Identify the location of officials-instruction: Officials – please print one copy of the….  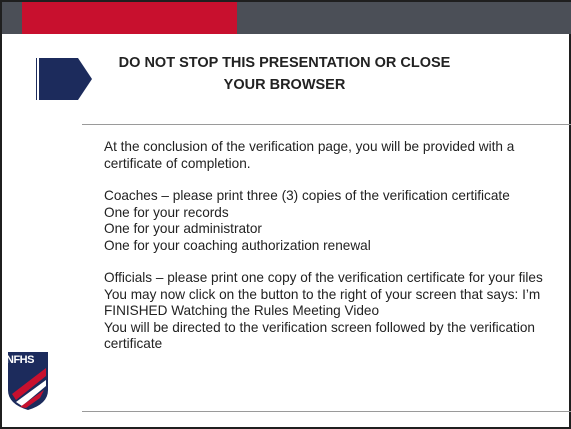
(323, 277).